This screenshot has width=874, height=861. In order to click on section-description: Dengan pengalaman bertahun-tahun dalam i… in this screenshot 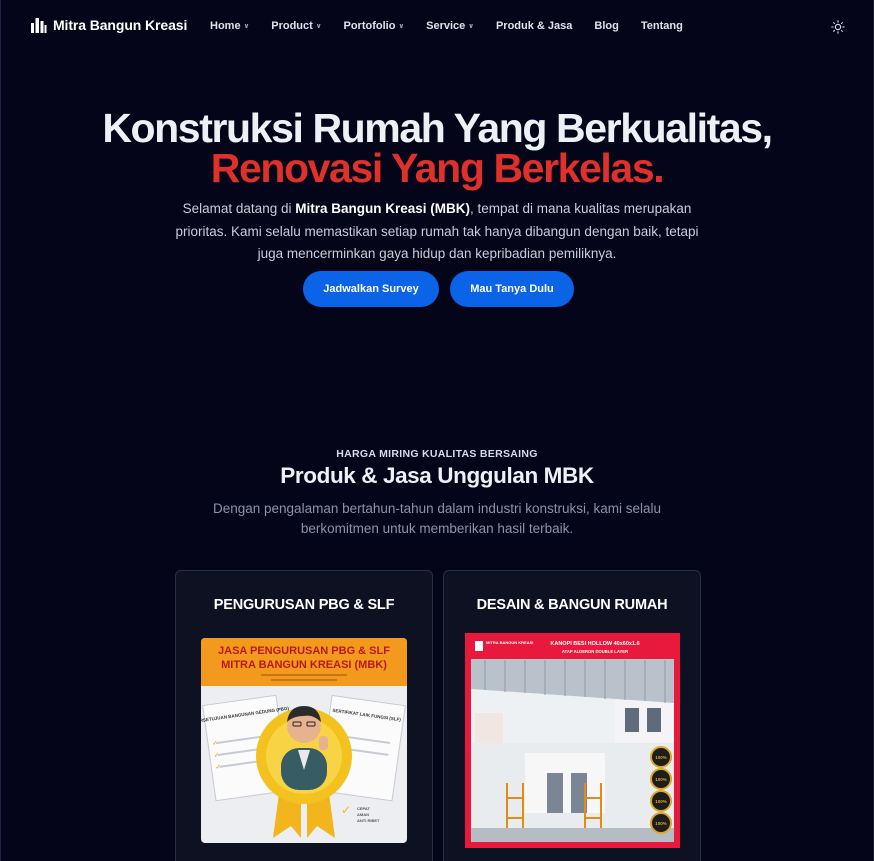, I will do `click(436, 518)`.